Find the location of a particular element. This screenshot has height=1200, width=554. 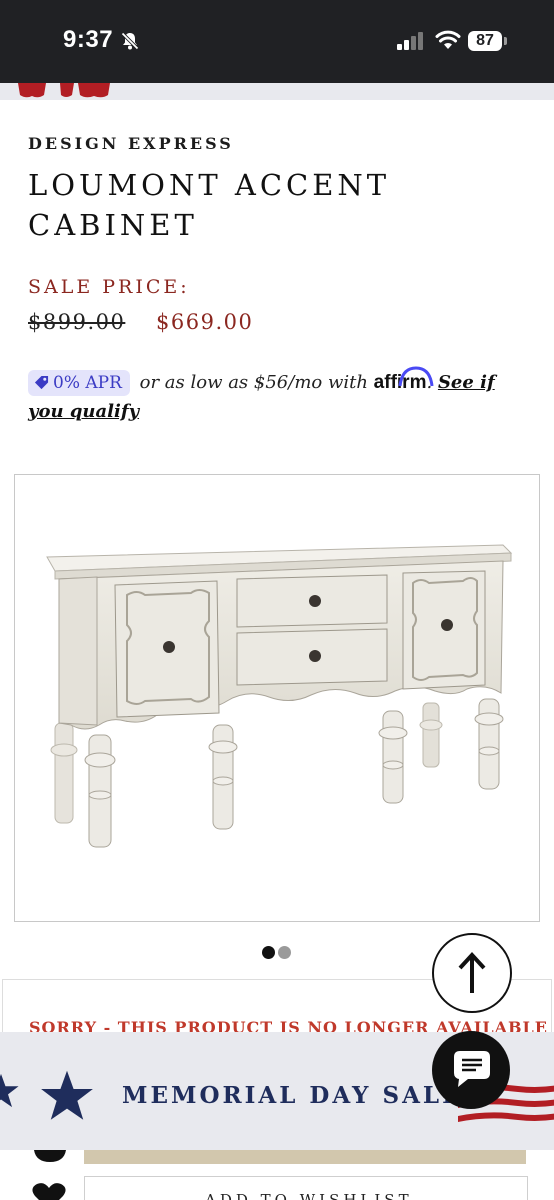

carousel-dots is located at coordinates (278, 953).